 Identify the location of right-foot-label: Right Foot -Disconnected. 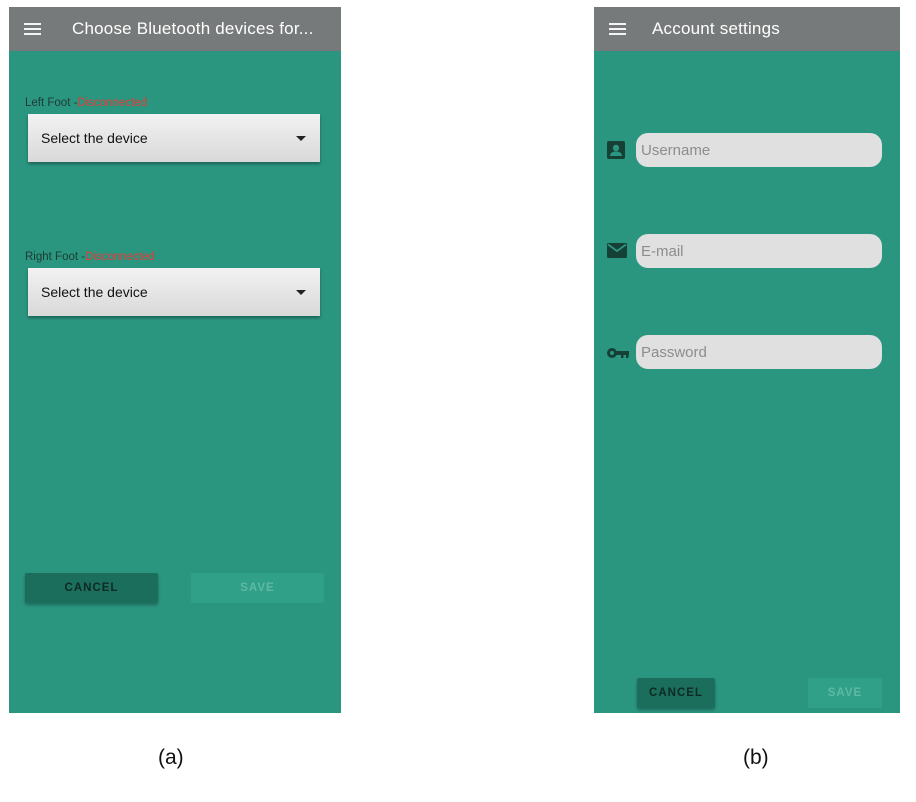
(90, 257).